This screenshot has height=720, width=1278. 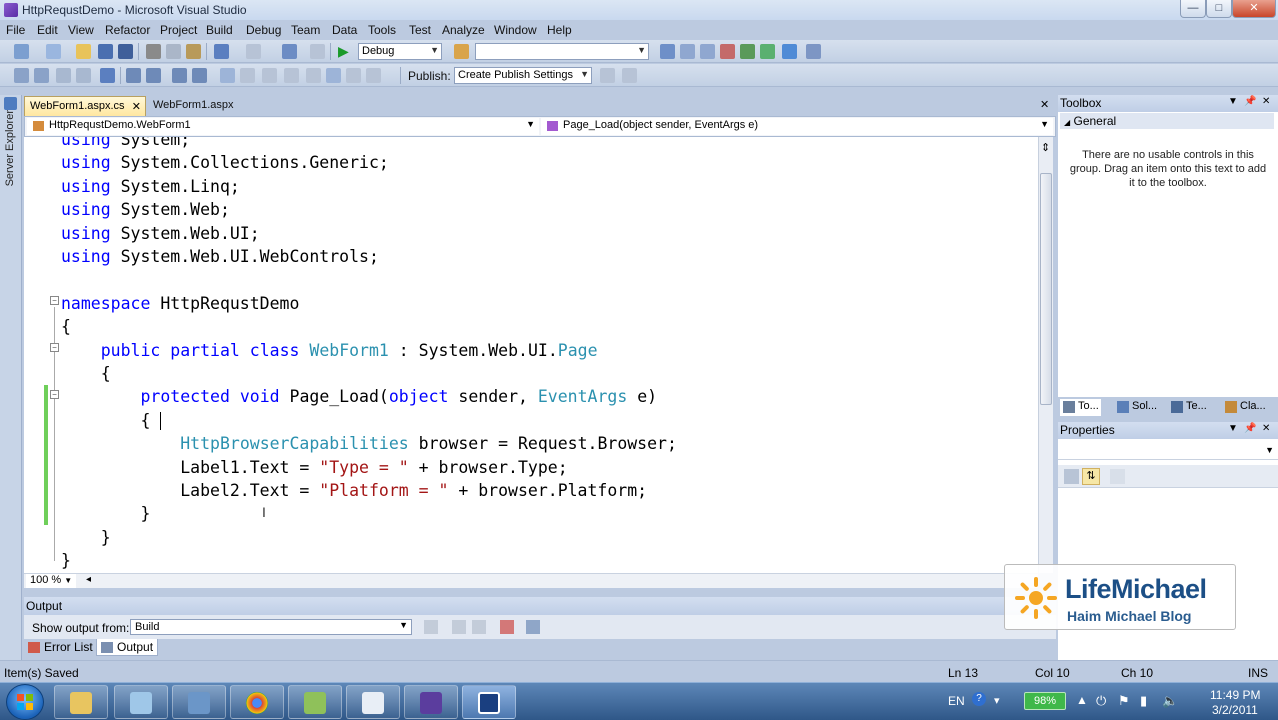 What do you see at coordinates (63, 75) in the screenshot?
I see `pointer-icon` at bounding box center [63, 75].